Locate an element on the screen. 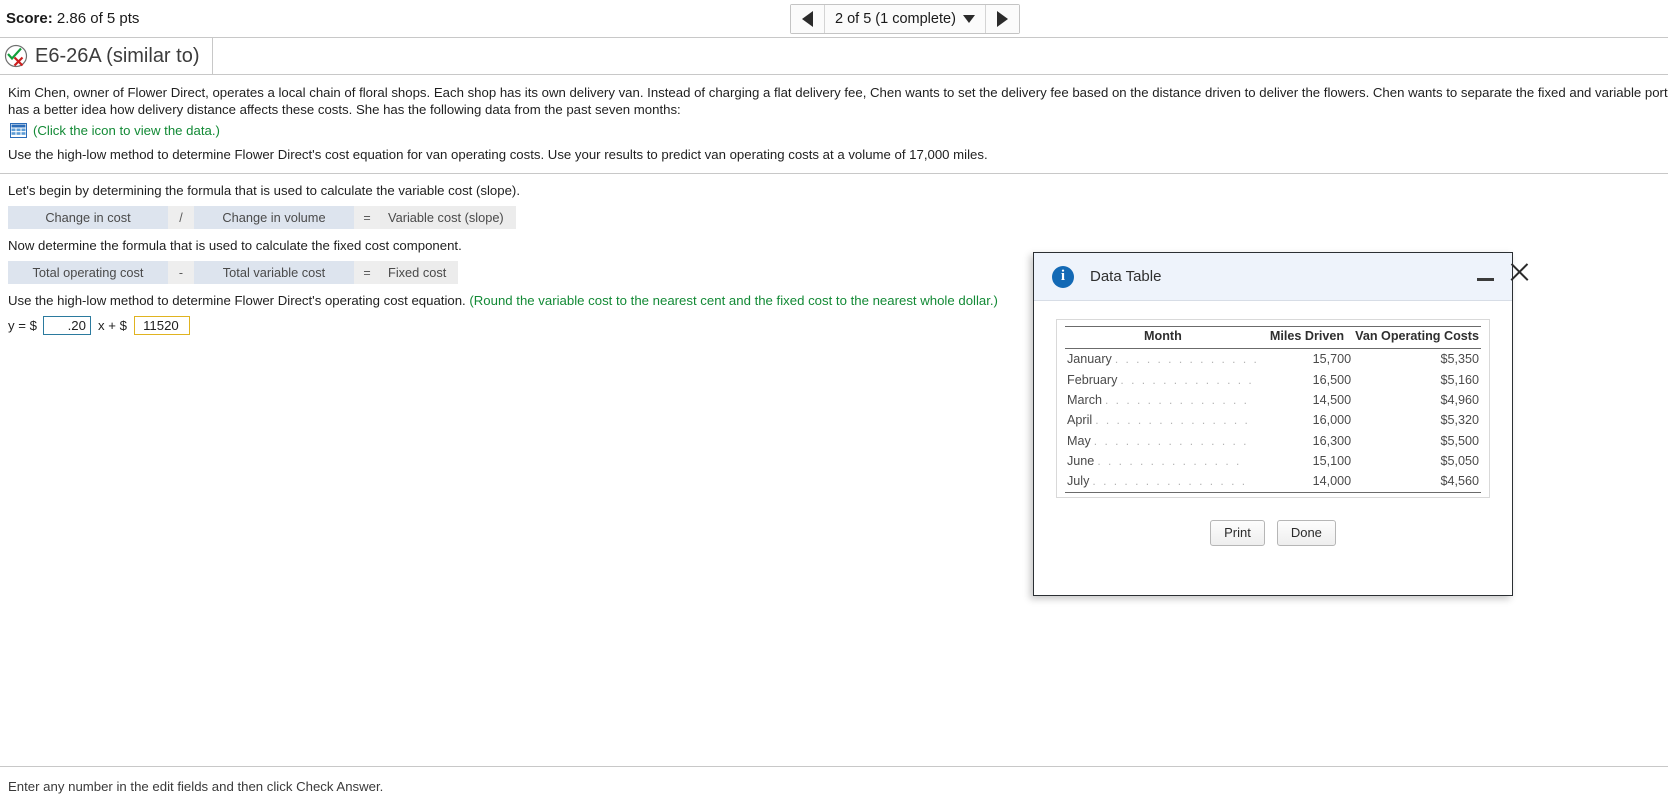 Image resolution: width=1668 pixels, height=808 pixels. next-question-button is located at coordinates (1001, 19).